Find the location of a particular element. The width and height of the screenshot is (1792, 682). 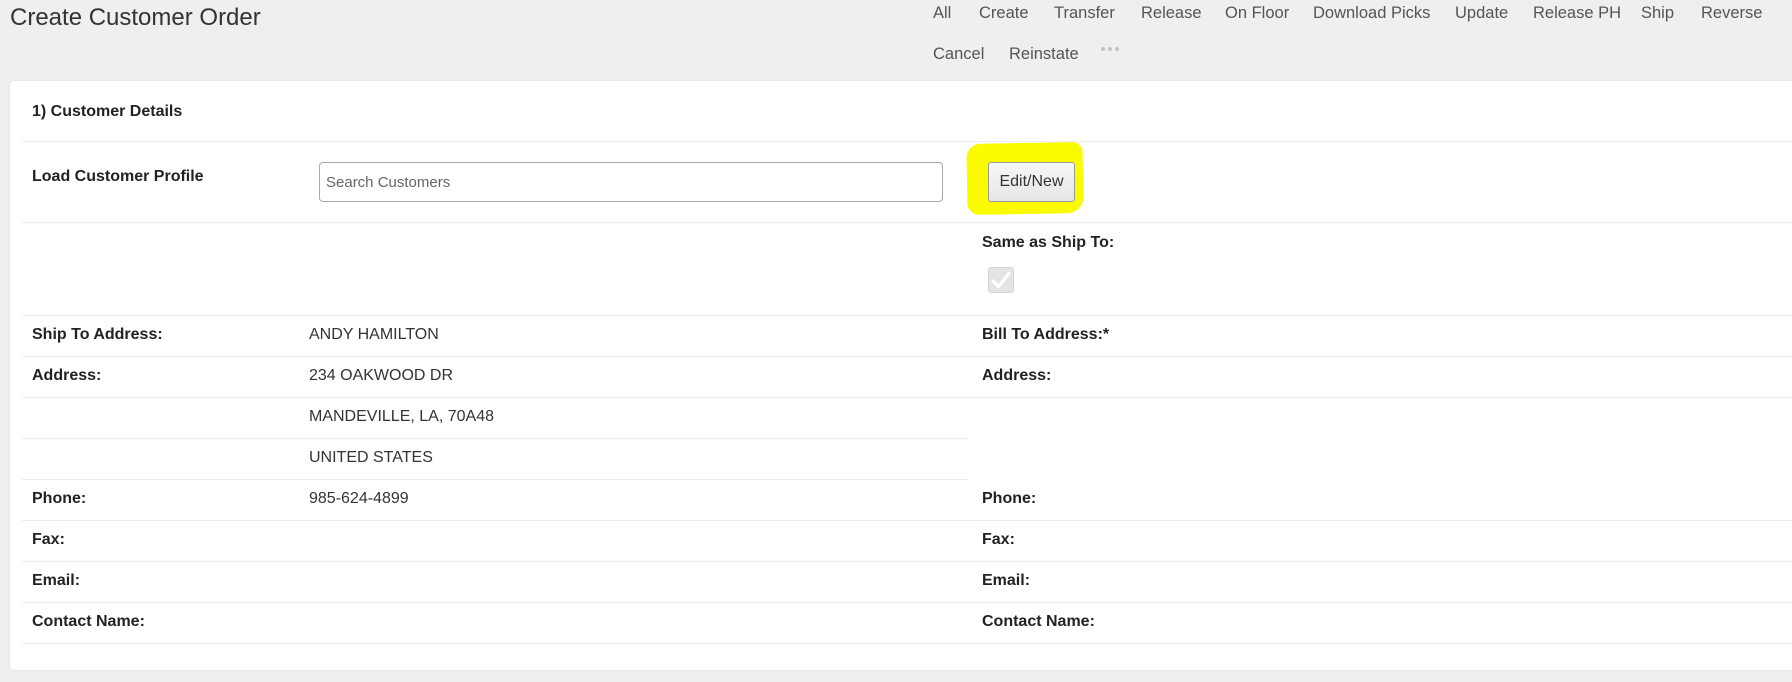

ship-fax-label: Fax: is located at coordinates (48, 539).